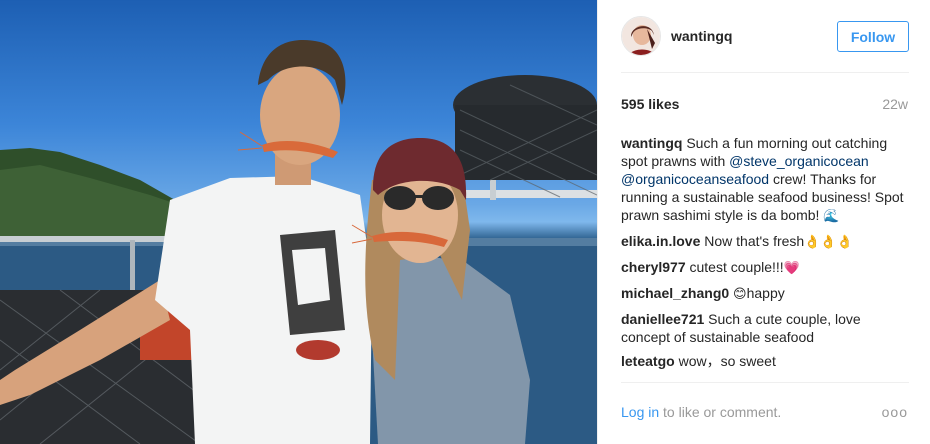 The height and width of the screenshot is (444, 930). I want to click on login-link: Log in, so click(640, 412).